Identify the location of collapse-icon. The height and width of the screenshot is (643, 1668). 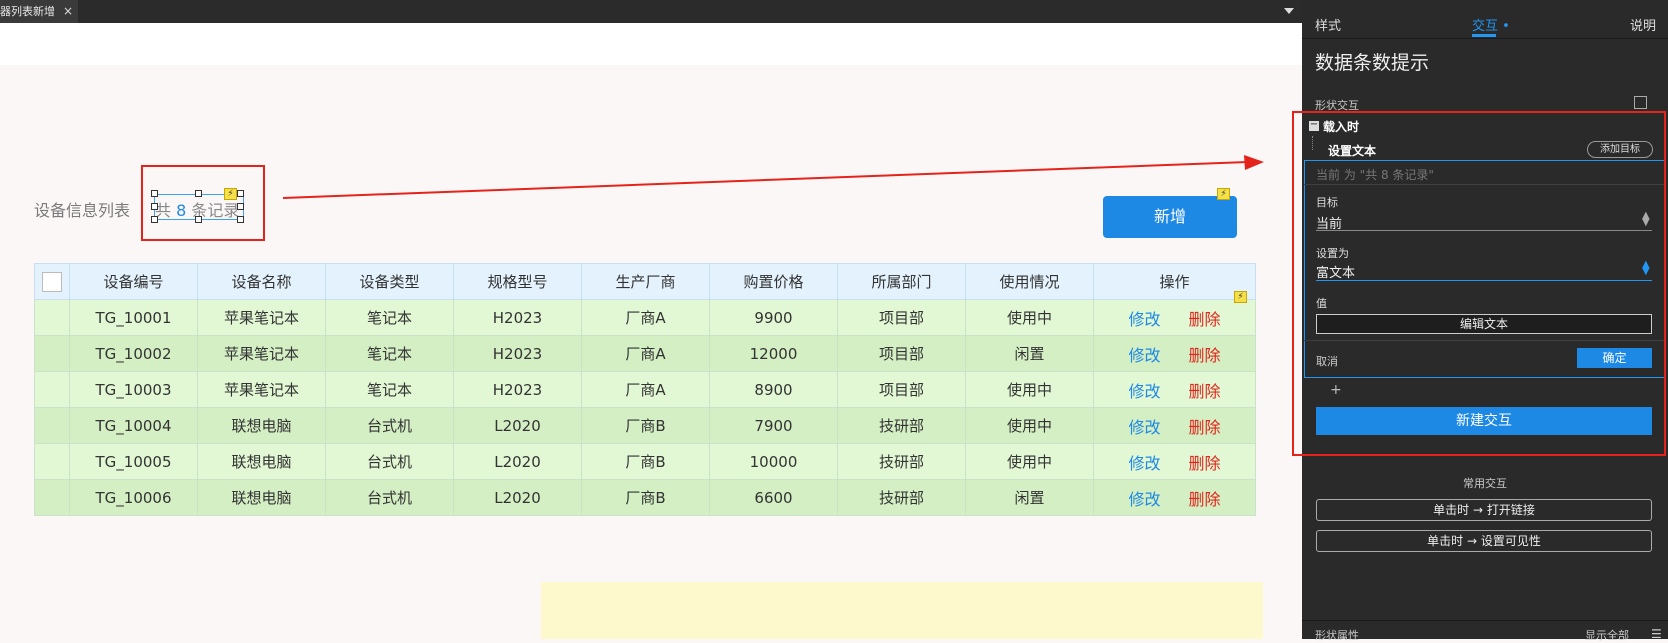
(1640, 102).